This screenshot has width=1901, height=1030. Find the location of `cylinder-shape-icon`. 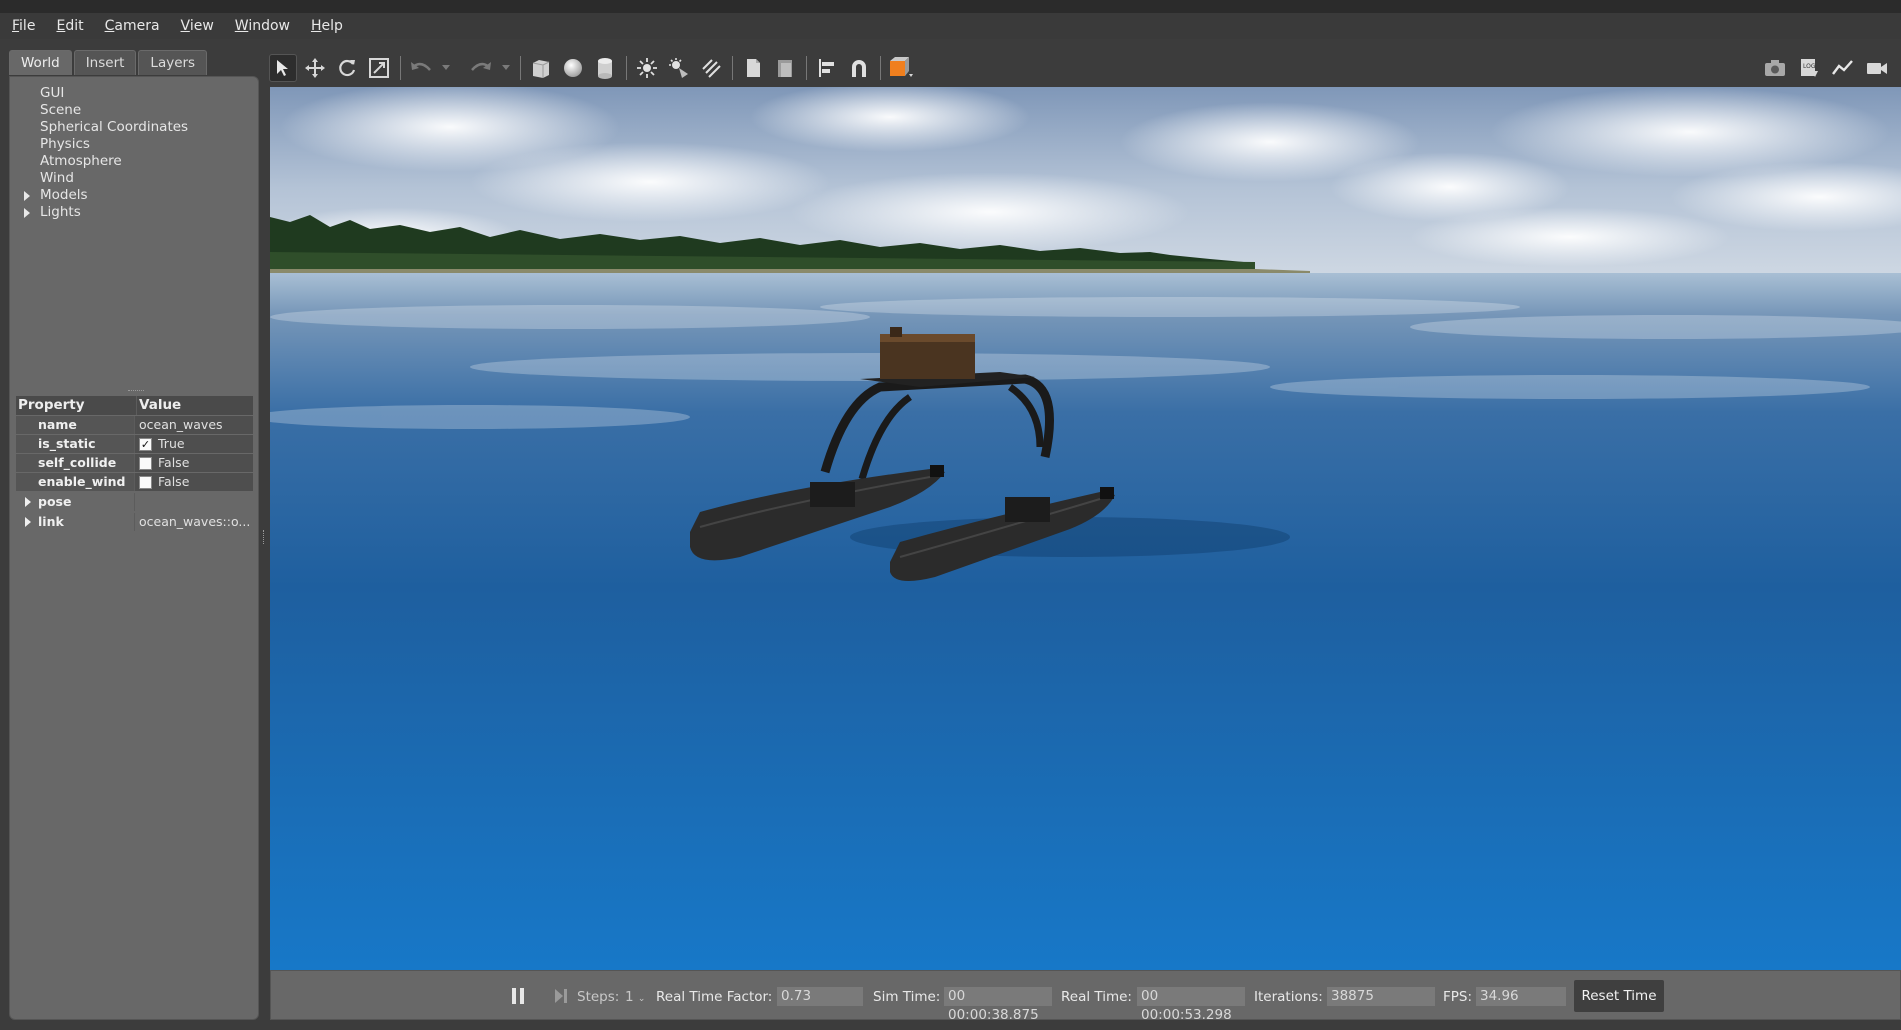

cylinder-shape-icon is located at coordinates (605, 68).